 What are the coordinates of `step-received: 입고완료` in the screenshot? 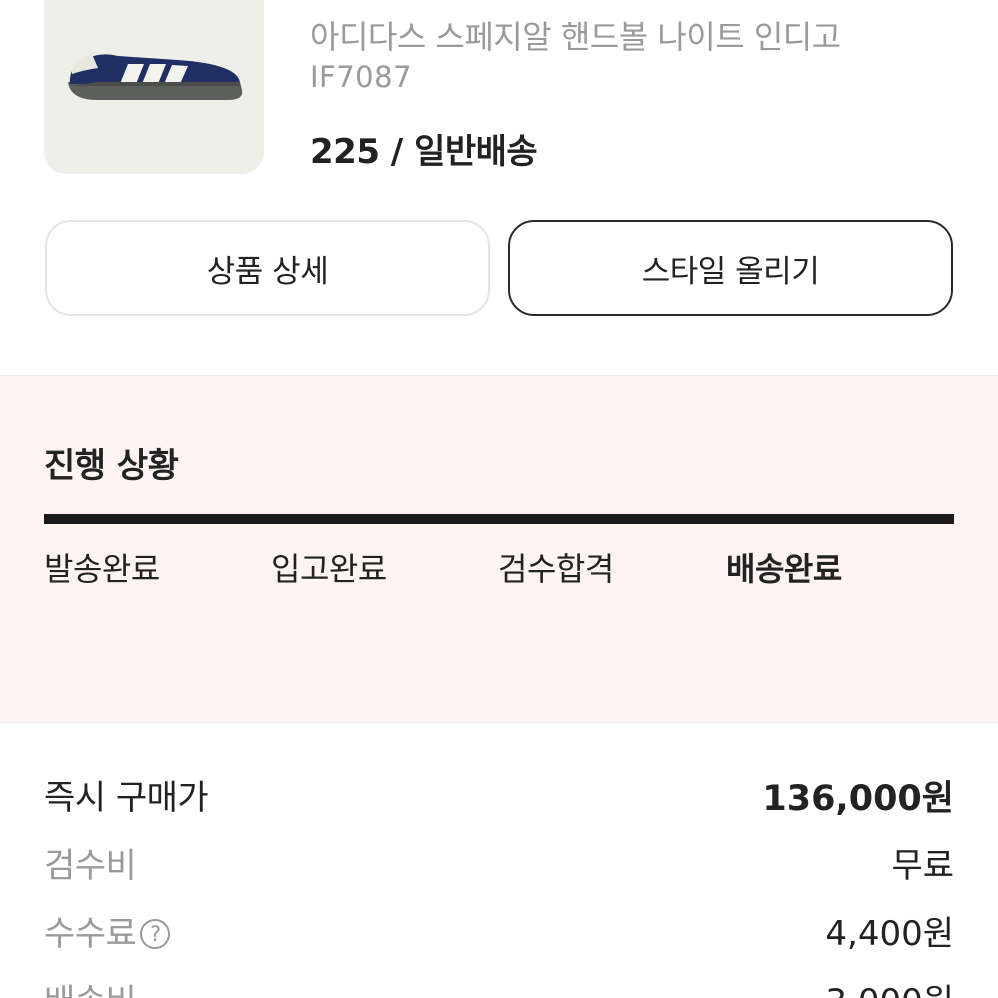 It's located at (329, 569).